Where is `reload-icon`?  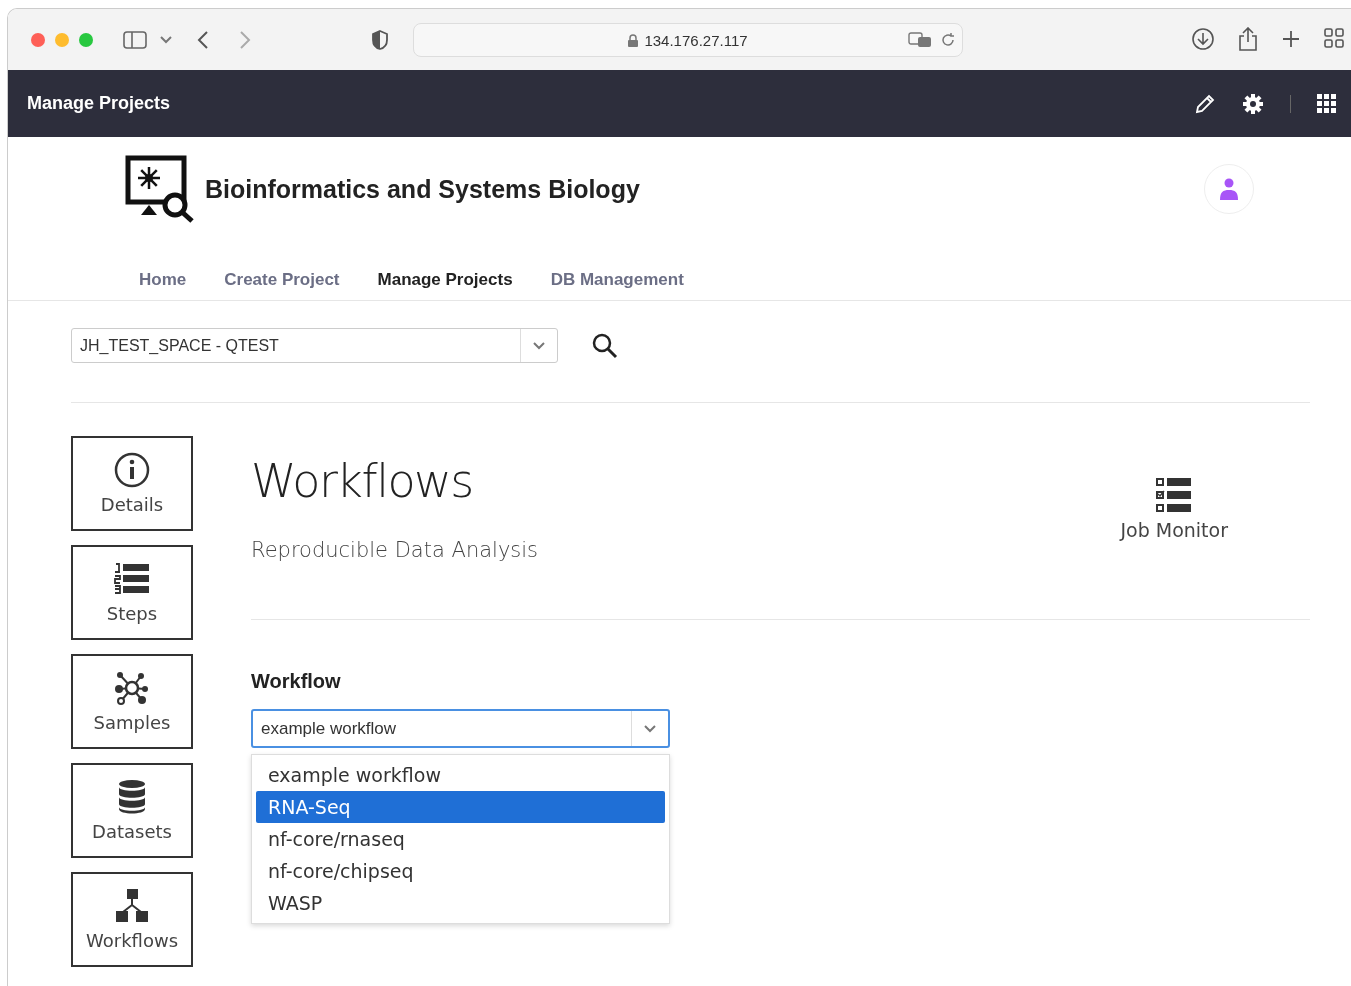
reload-icon is located at coordinates (948, 40).